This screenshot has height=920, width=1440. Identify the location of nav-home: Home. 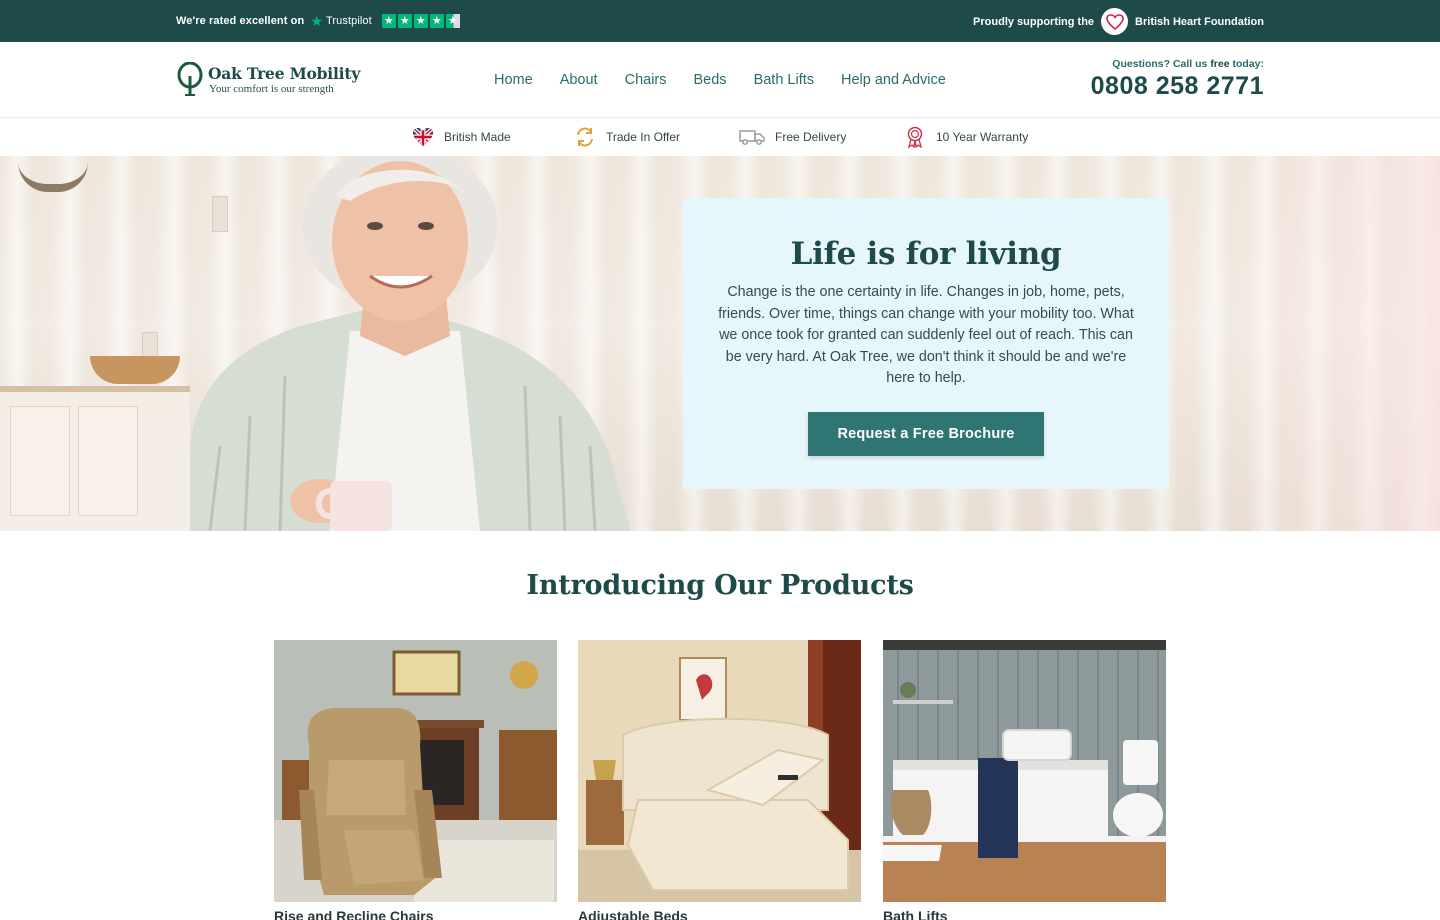
(513, 80).